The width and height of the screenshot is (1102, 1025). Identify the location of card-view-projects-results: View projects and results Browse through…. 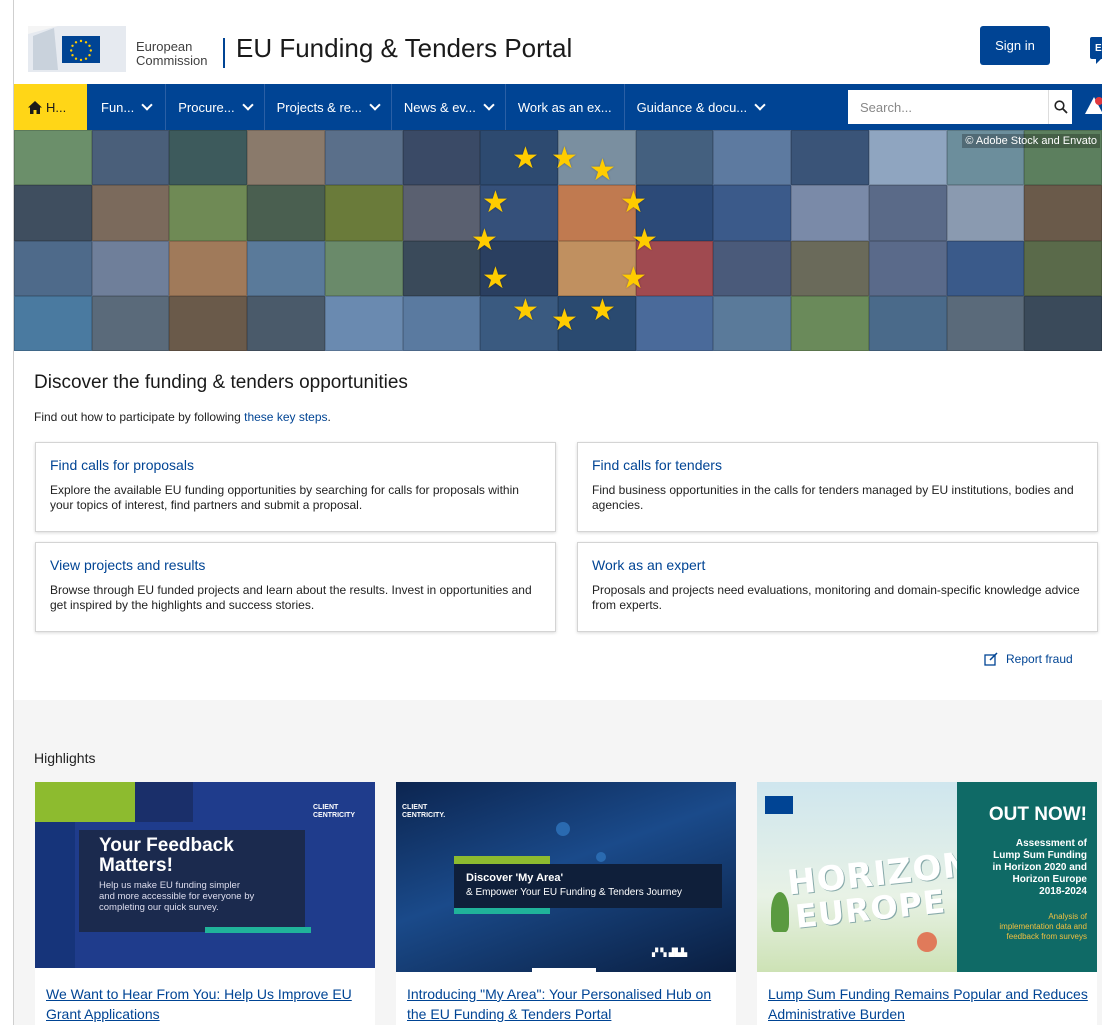
(295, 587).